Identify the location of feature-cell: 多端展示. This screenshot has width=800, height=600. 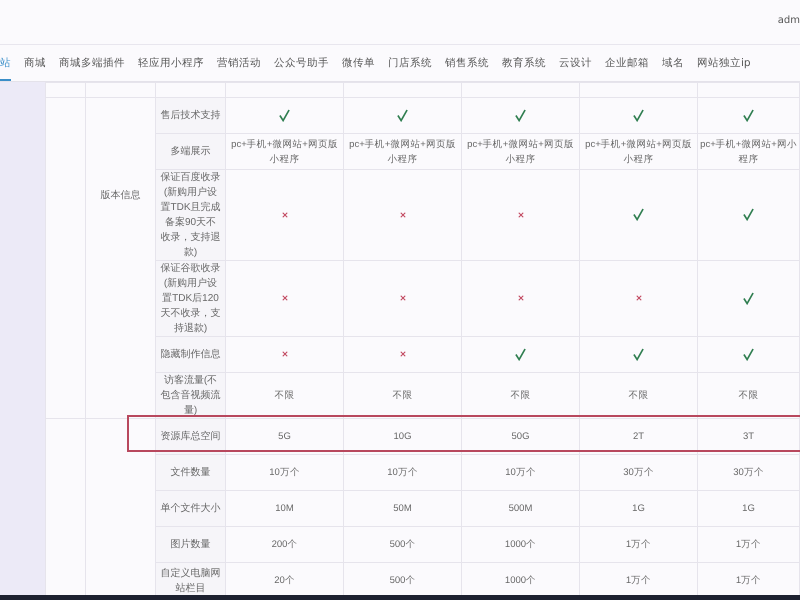
(191, 152).